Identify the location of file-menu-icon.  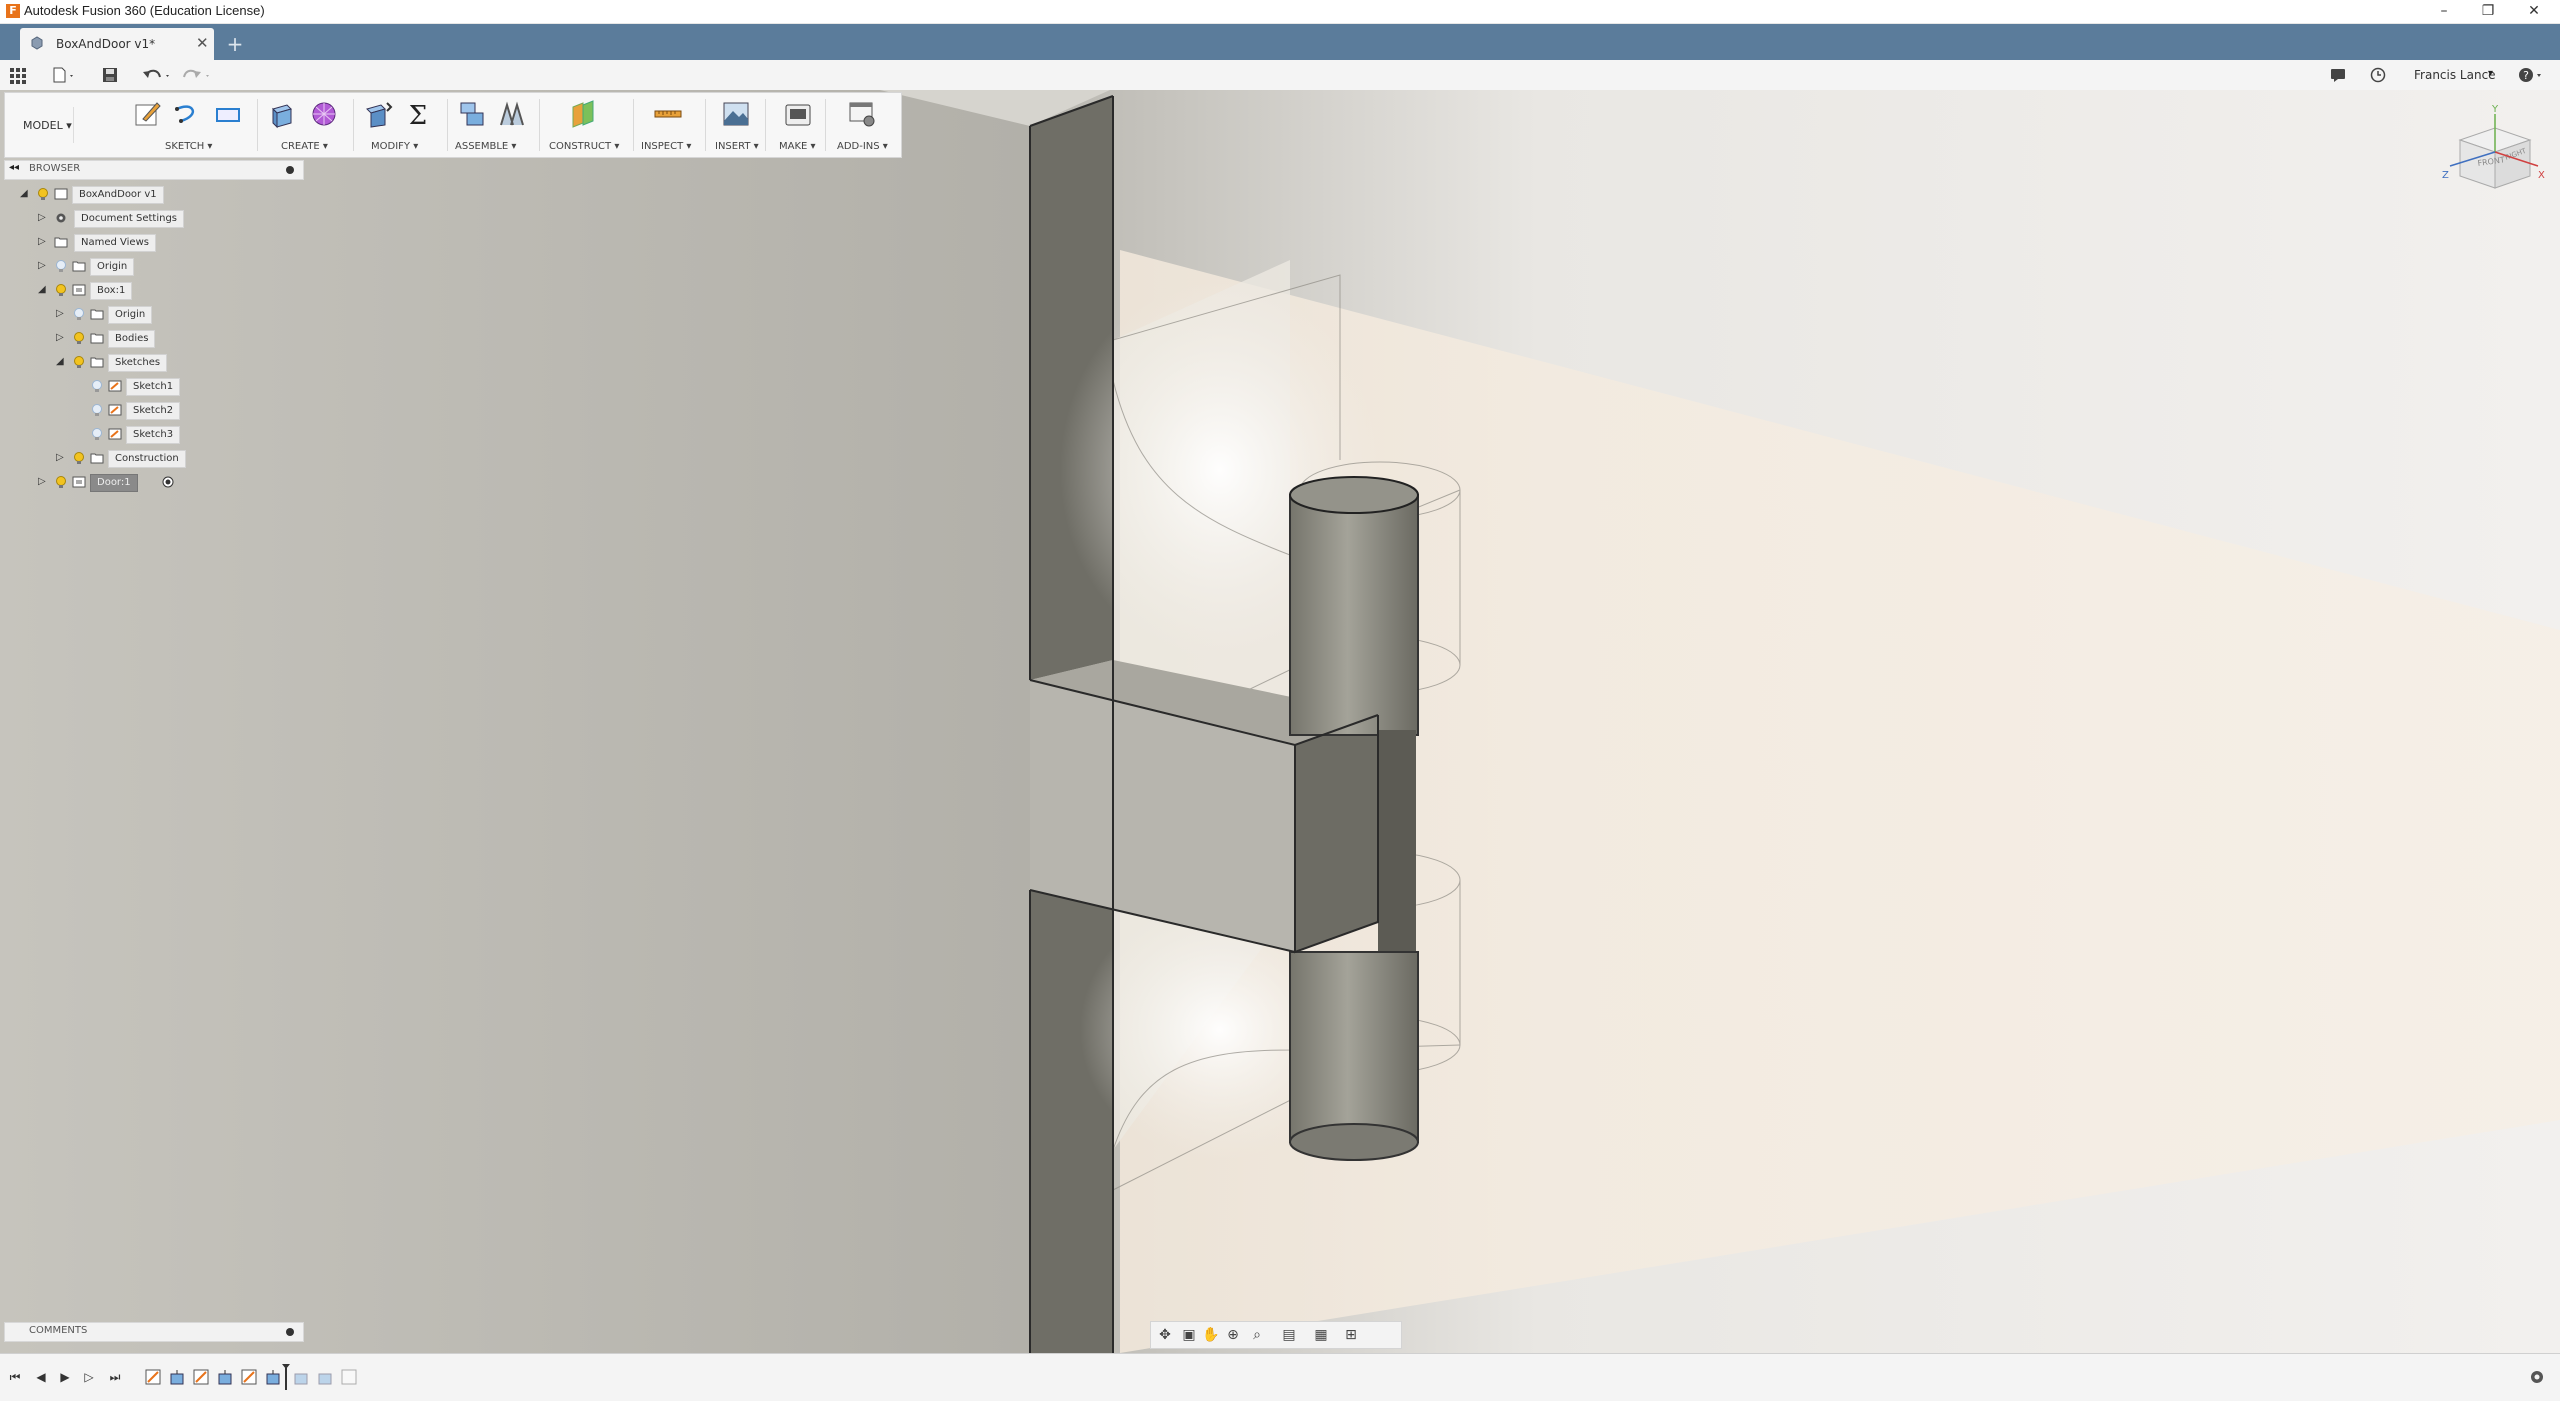
(64, 75).